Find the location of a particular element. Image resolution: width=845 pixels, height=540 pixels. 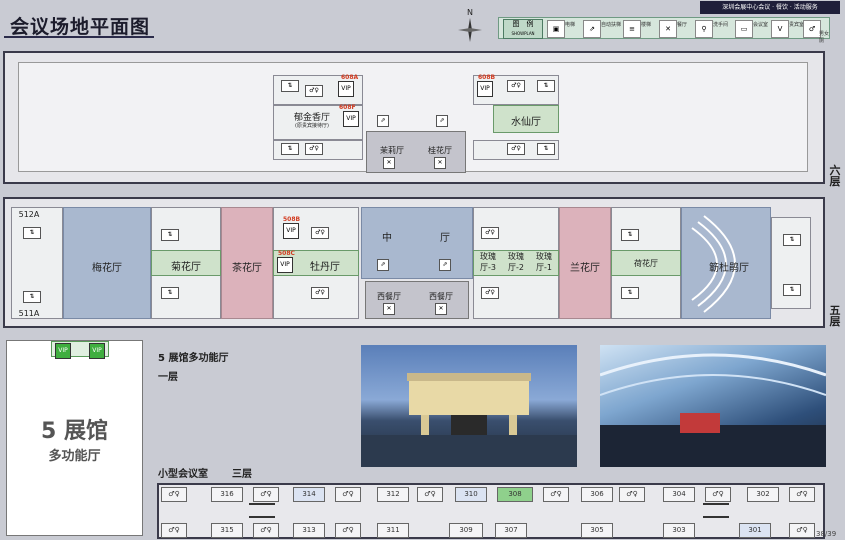

room-code: 608B is located at coordinates (487, 77).